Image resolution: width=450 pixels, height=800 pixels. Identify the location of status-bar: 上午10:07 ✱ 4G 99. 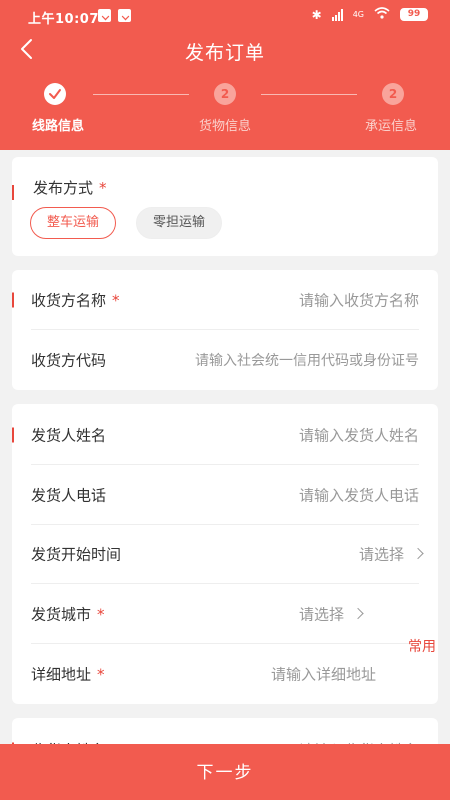
(225, 16).